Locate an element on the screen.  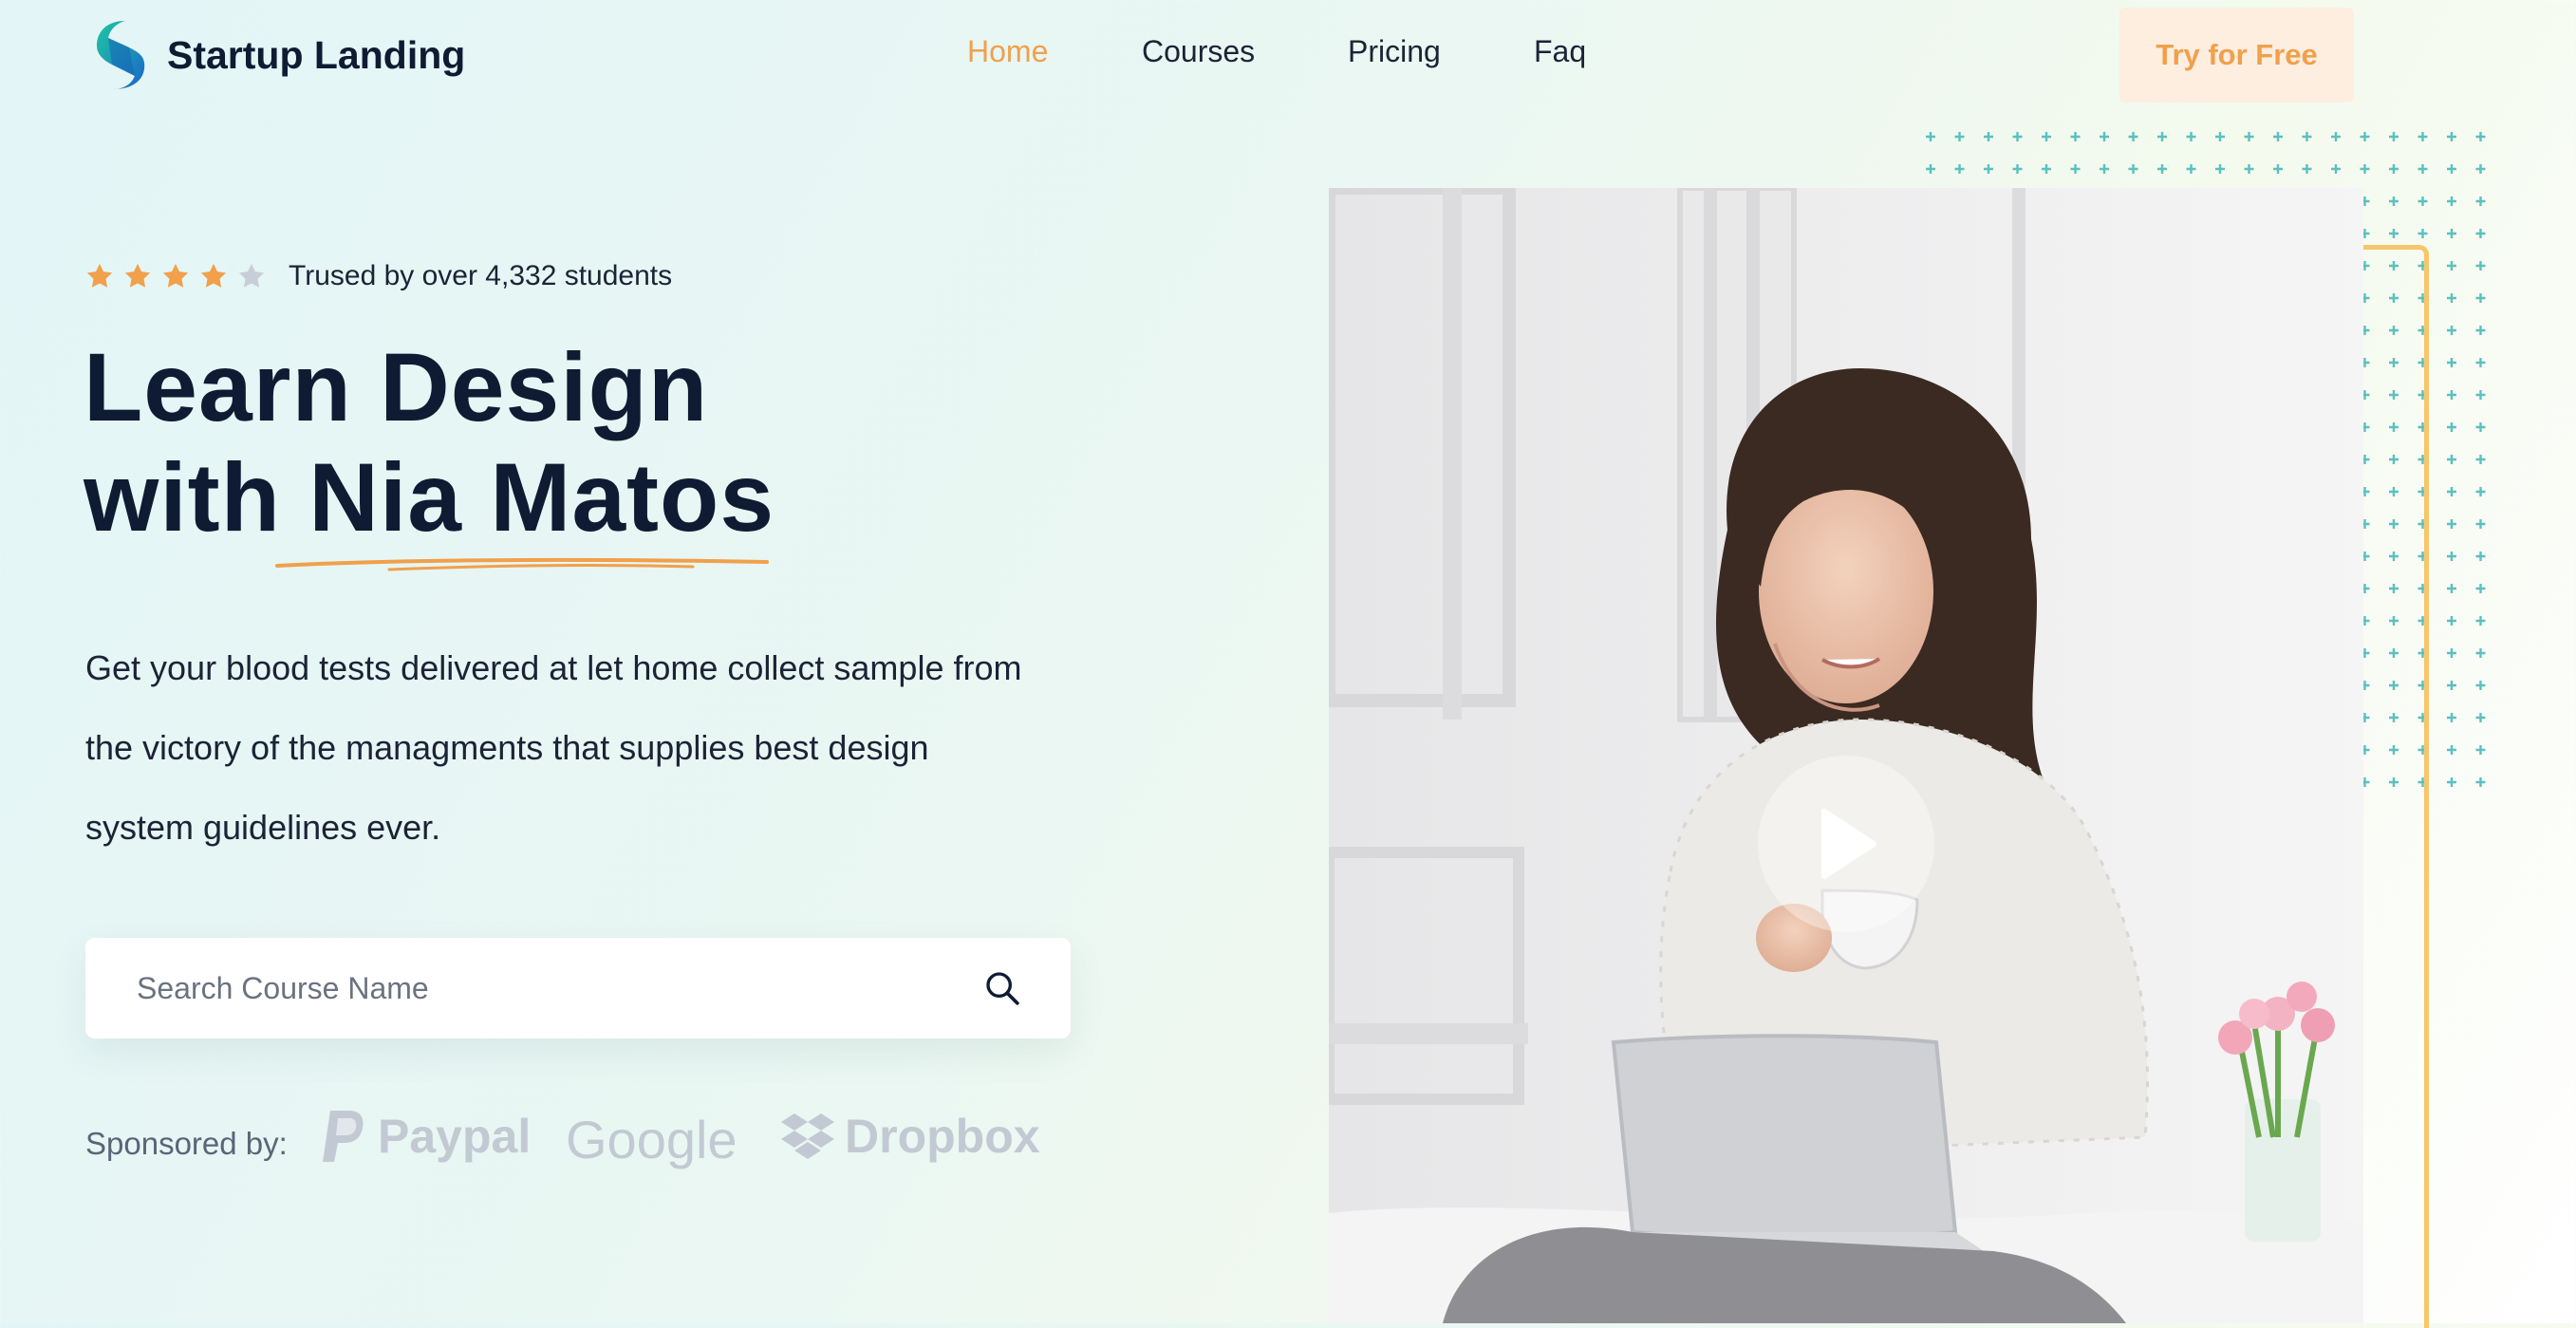
sponsor-name: Dropbox is located at coordinates (942, 1137).